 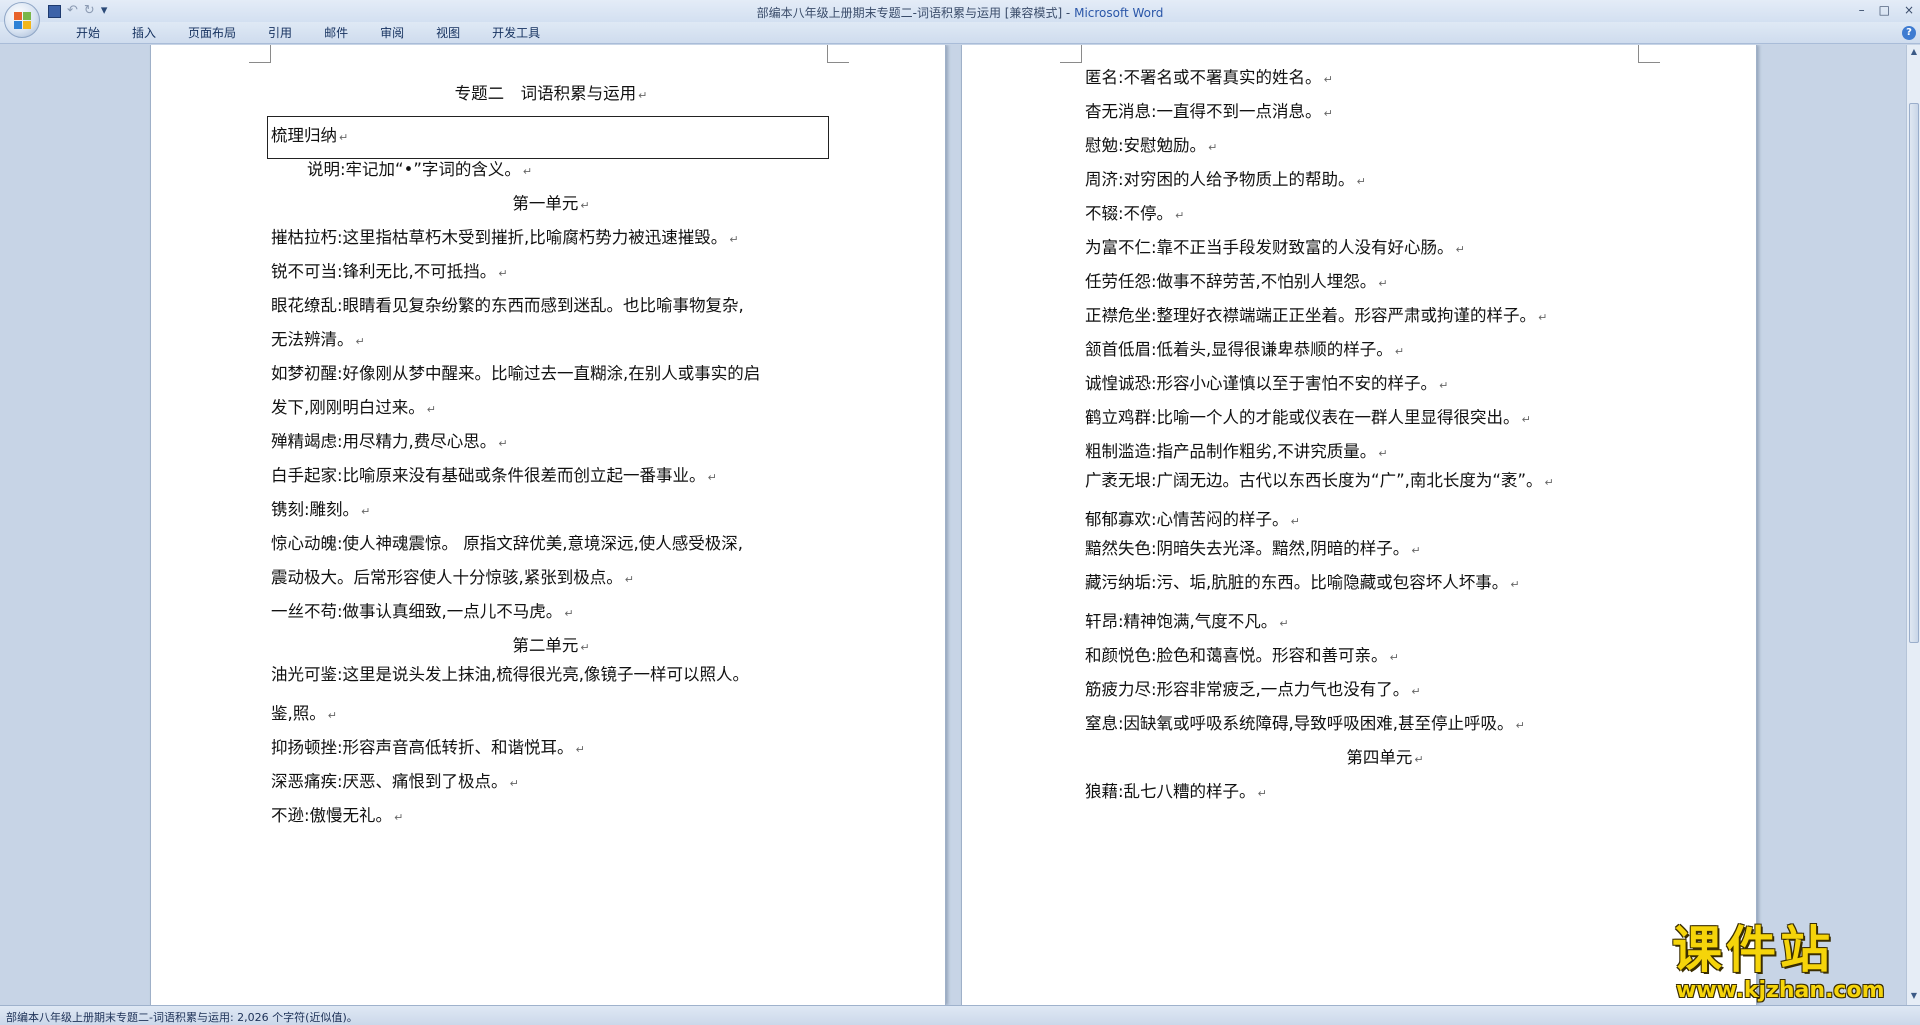 I want to click on entry-line: 一丝不苟:做事认真细致,一点儿不马虎。 ↵, so click(x=422, y=611).